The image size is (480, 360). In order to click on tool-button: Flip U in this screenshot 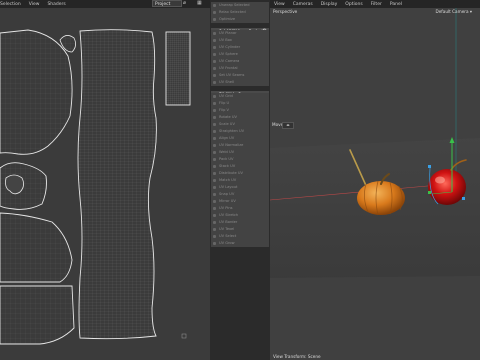, I will do `click(240, 103)`.